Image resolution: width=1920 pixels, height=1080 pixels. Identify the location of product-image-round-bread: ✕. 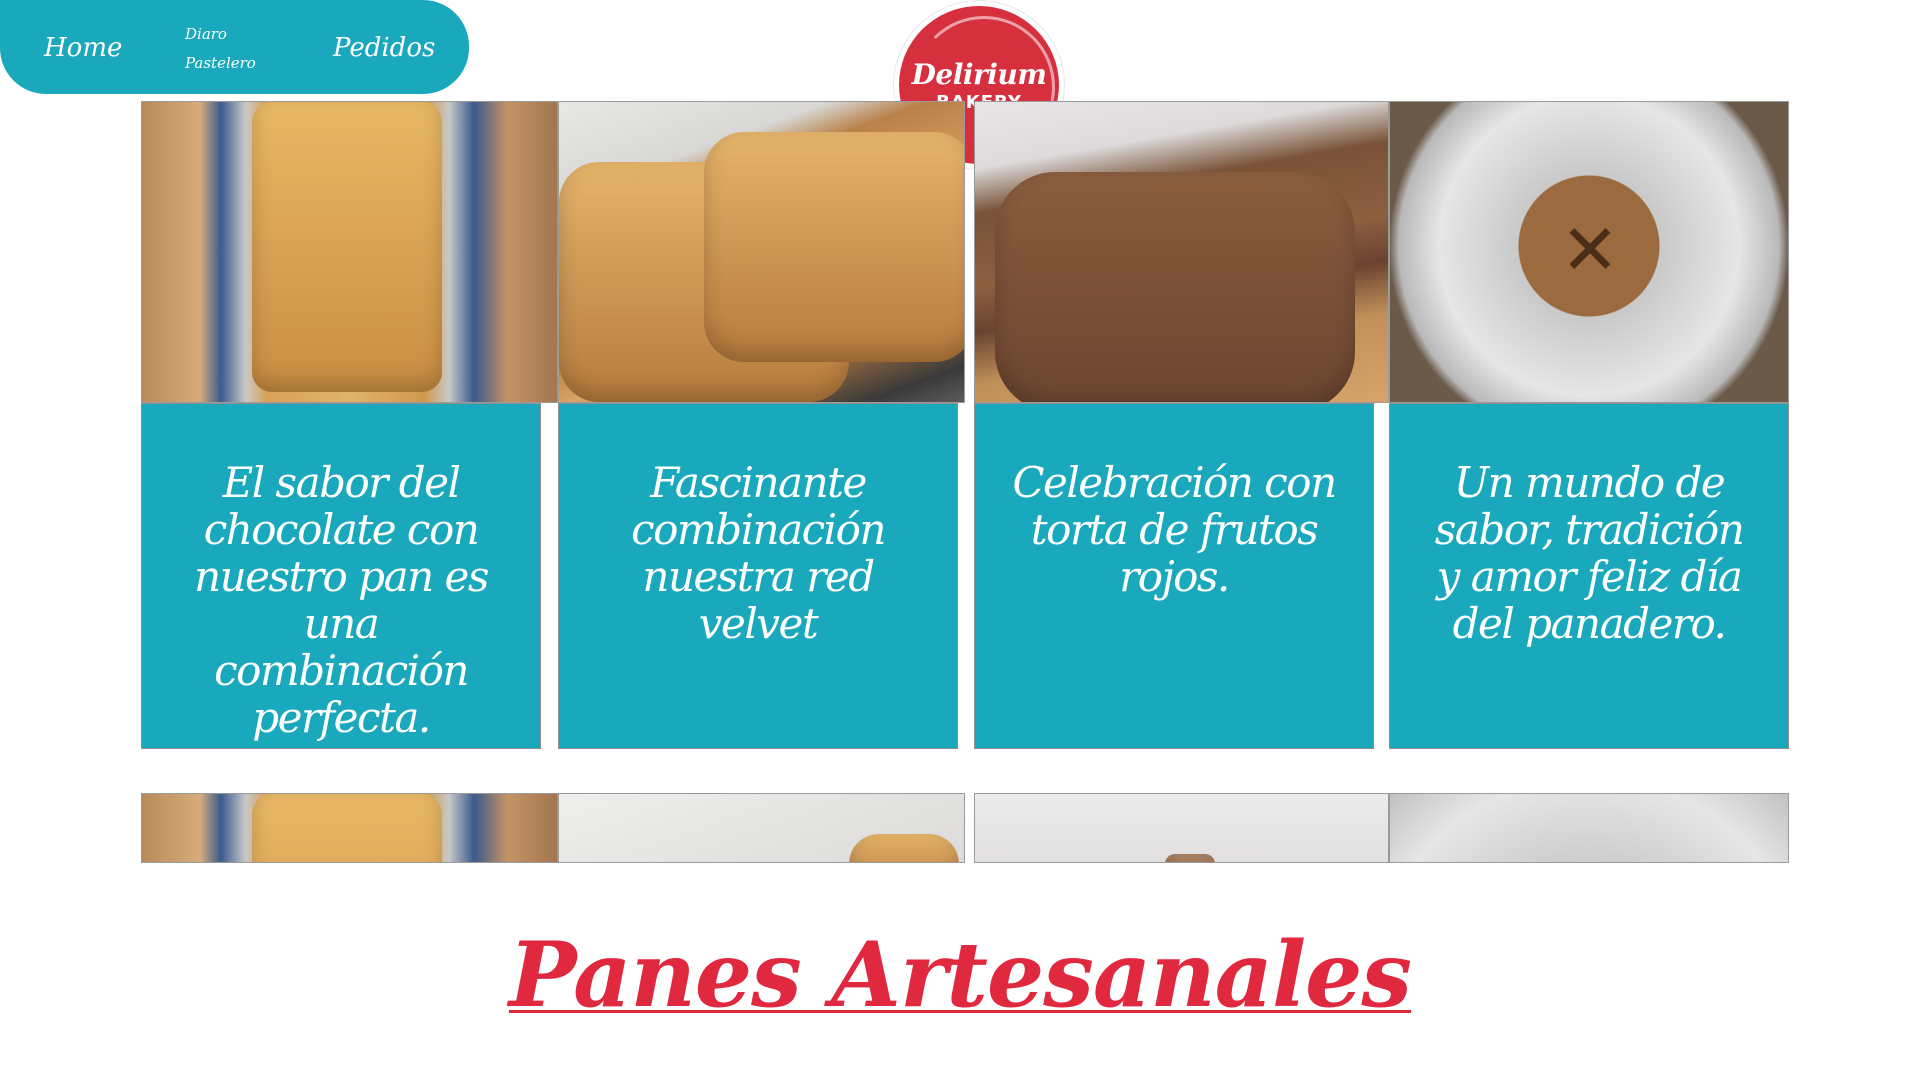
(1589, 252).